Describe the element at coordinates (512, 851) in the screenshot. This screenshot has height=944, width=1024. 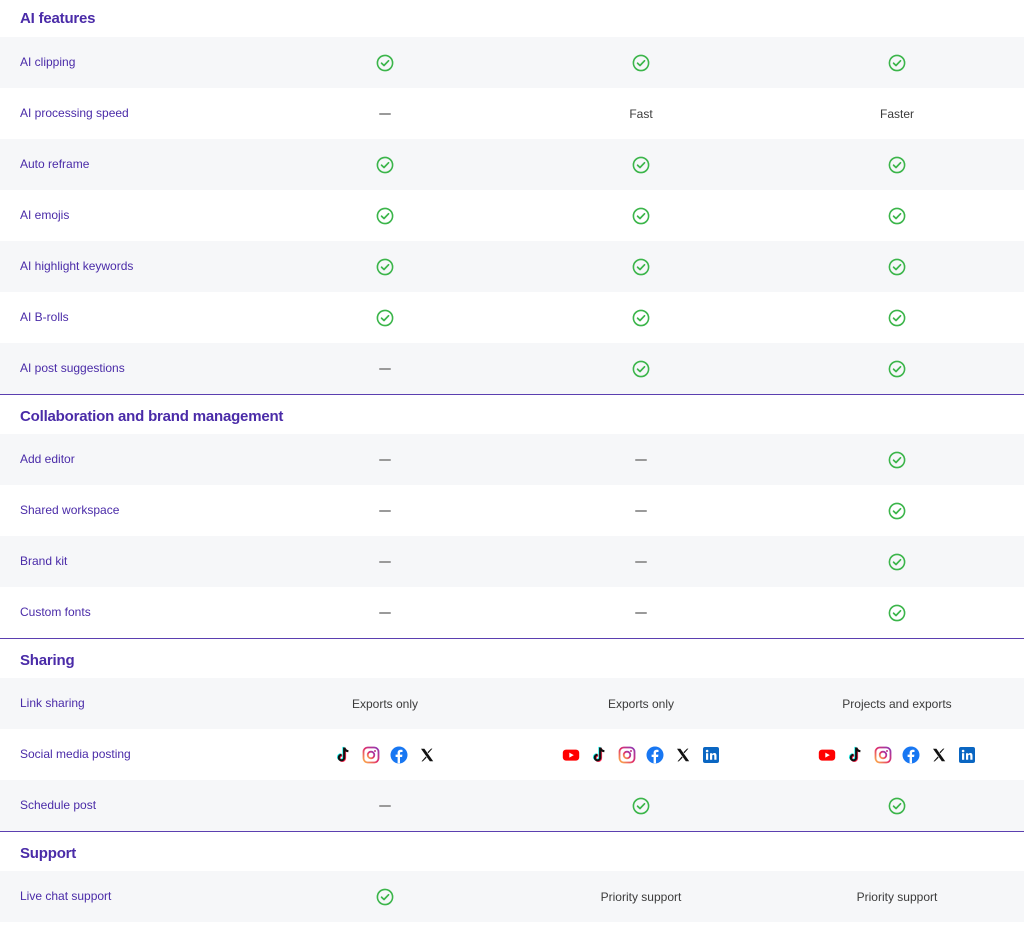
I see `section-header-support: Support` at that location.